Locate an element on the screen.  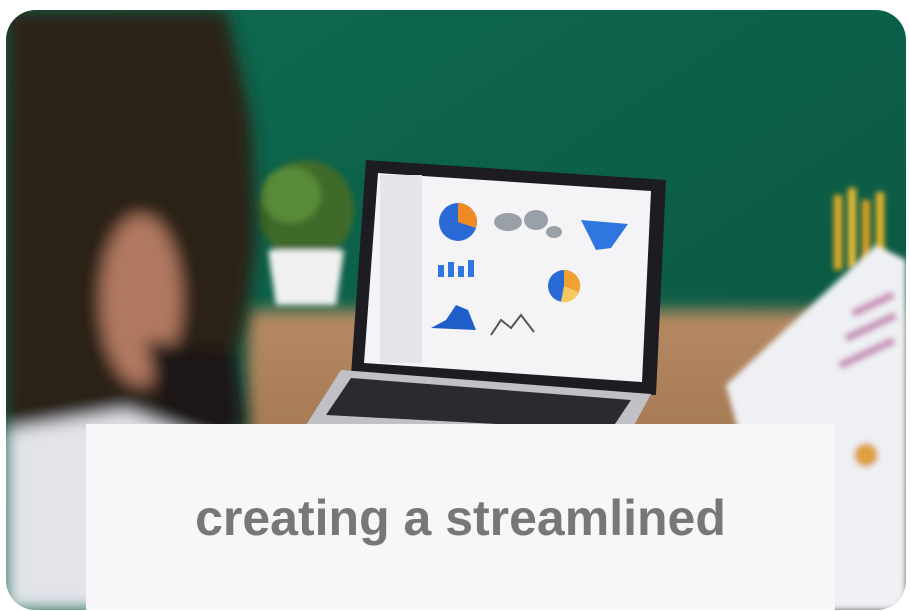
card-title: creating a streamlined is located at coordinates (460, 518).